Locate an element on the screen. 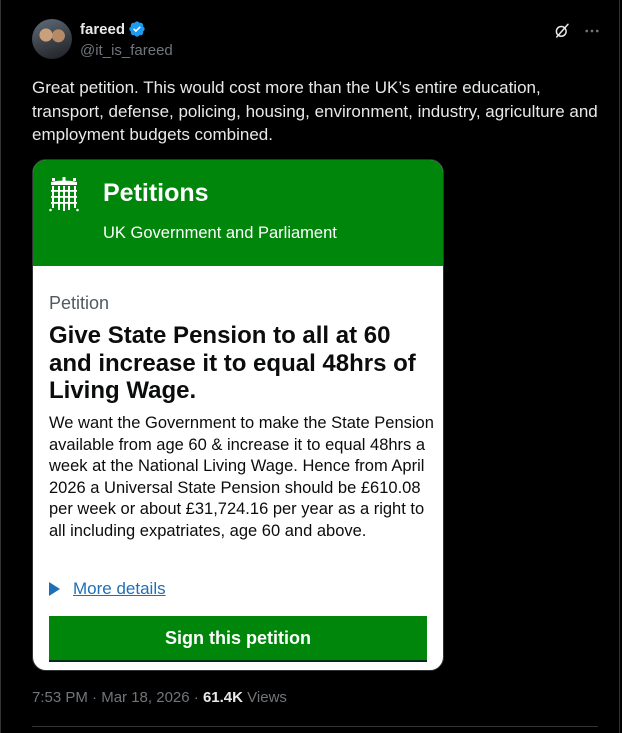 The width and height of the screenshot is (622, 733). more-details-row: More details is located at coordinates (107, 589).